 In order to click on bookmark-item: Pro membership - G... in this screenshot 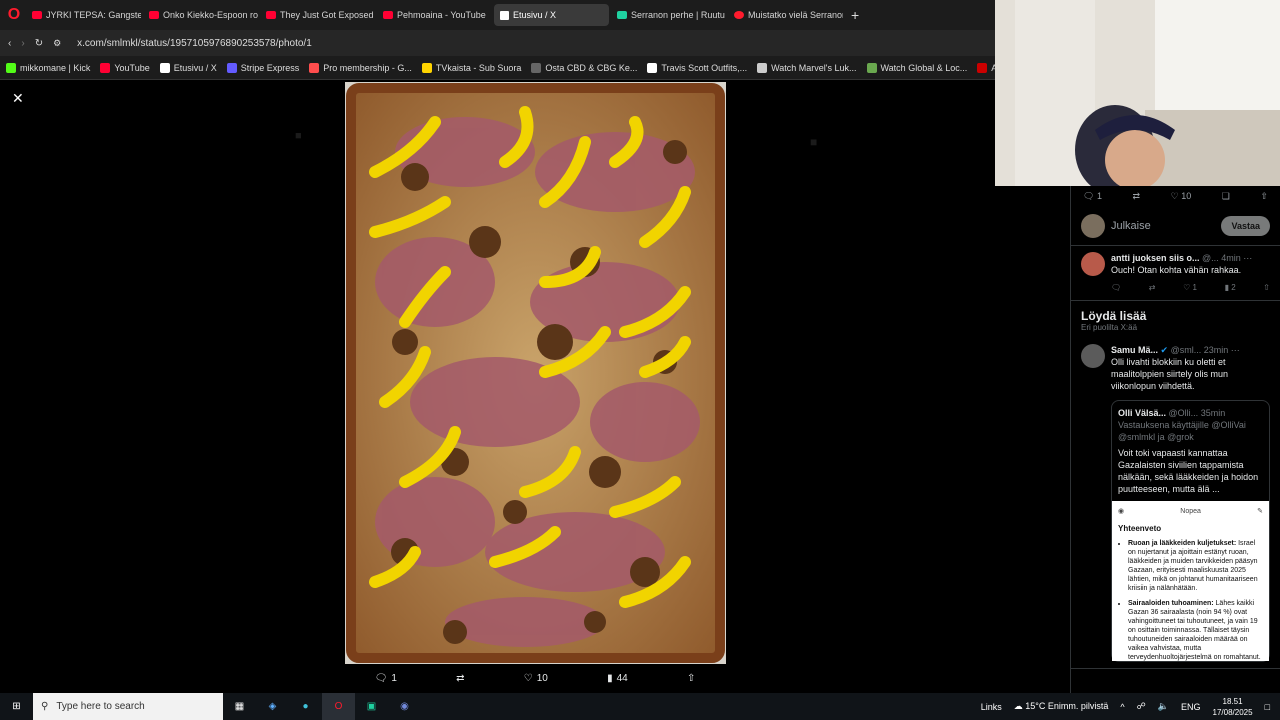, I will do `click(360, 67)`.